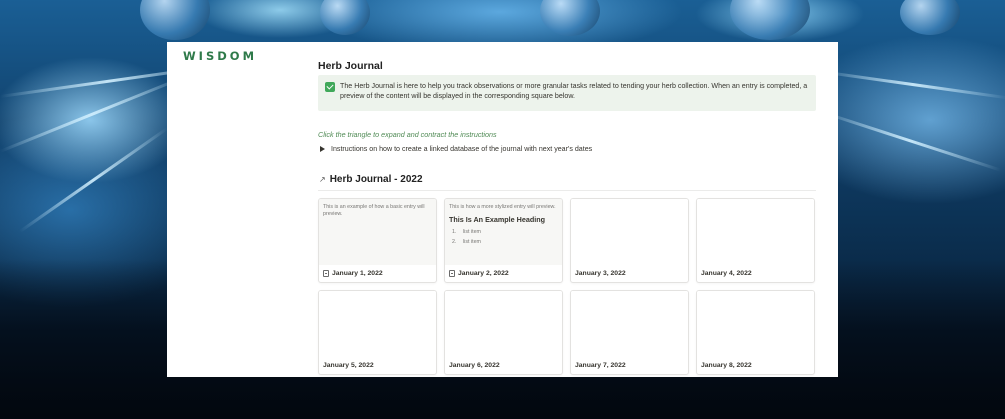 The height and width of the screenshot is (419, 1005). I want to click on gallery-card: January 5, 2022, so click(377, 332).